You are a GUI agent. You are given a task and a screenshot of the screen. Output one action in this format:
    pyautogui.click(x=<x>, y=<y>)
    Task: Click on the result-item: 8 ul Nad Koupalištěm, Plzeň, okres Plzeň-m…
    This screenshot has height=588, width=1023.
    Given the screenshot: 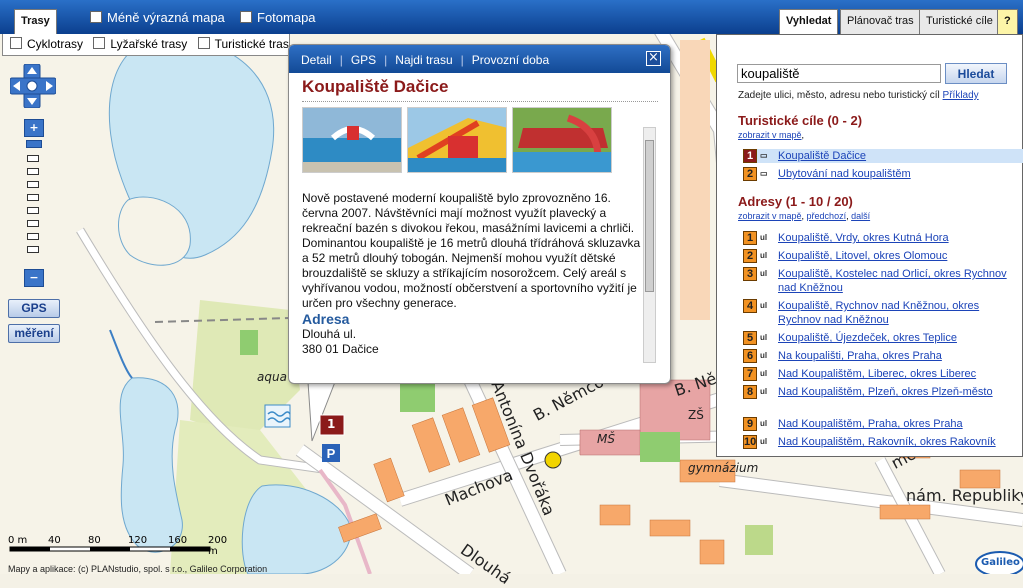 What is the action you would take?
    pyautogui.click(x=883, y=392)
    